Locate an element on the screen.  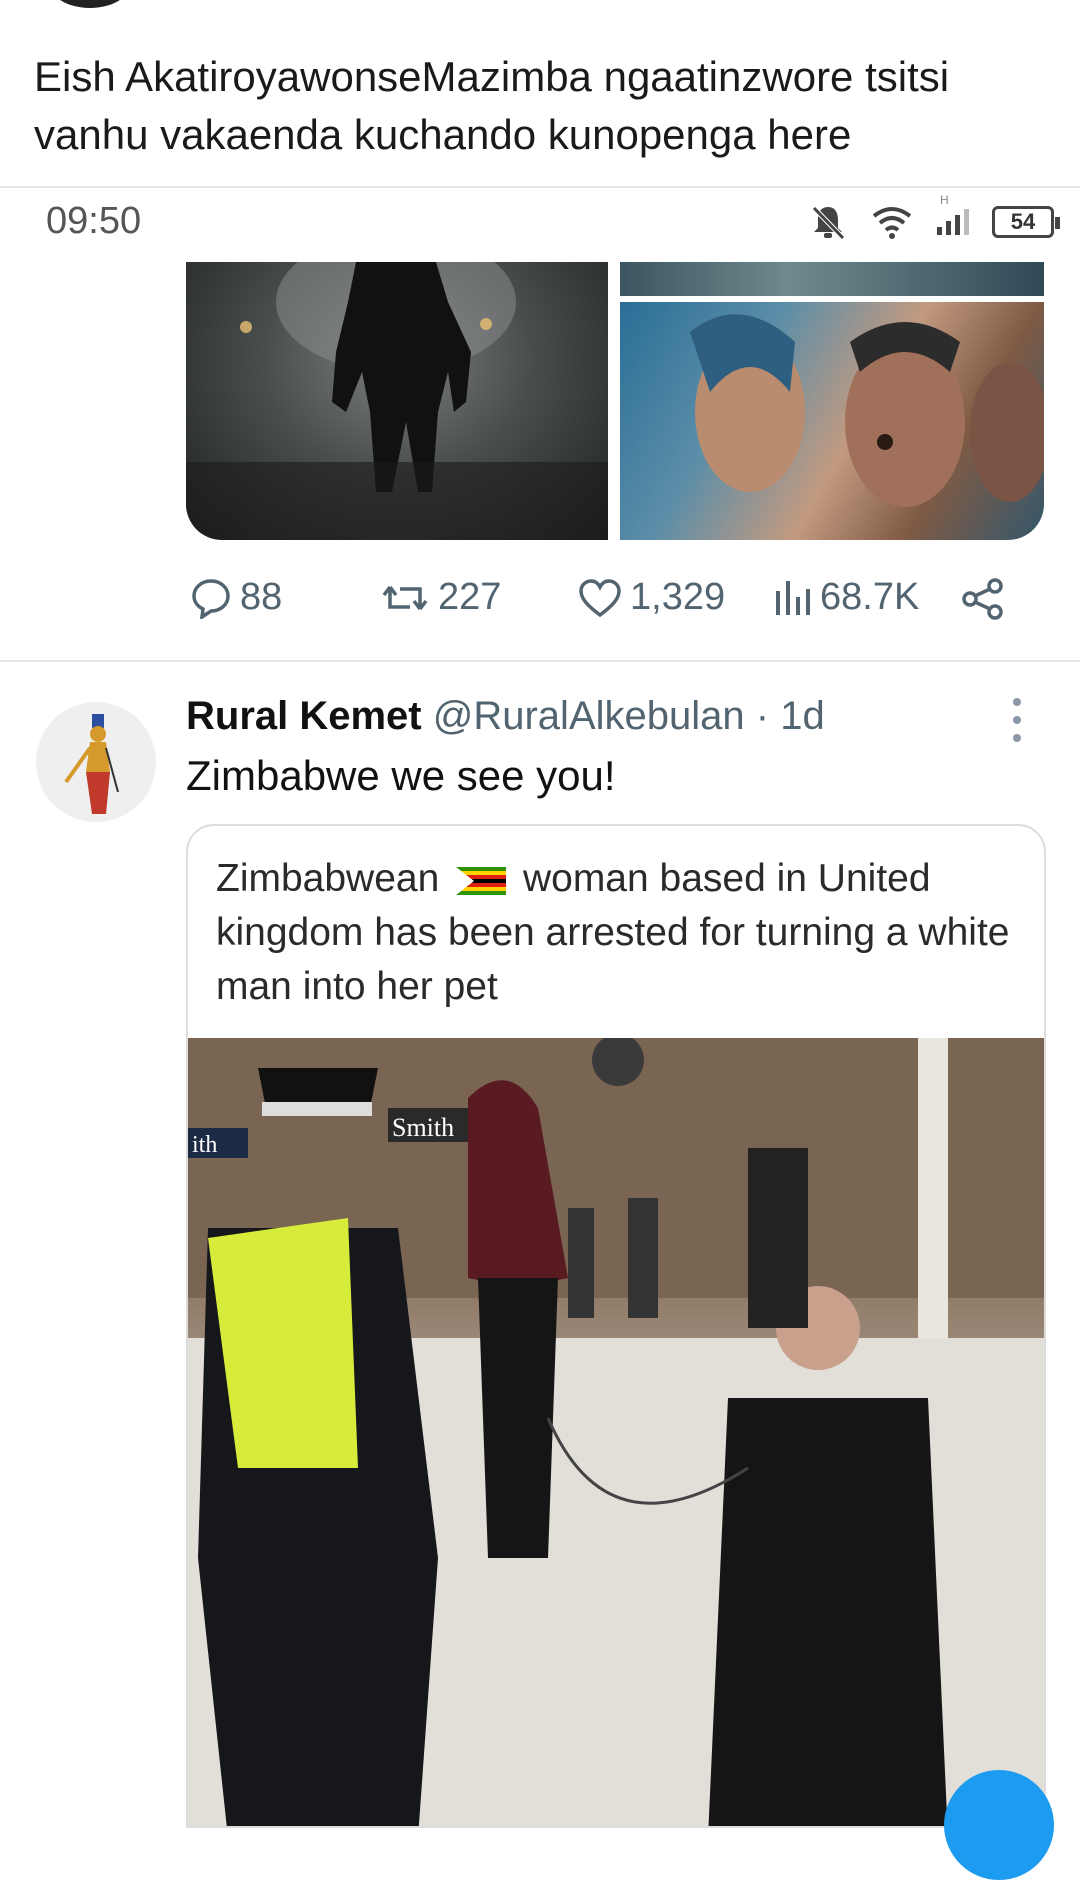
faces-illustration is located at coordinates (867, 410).